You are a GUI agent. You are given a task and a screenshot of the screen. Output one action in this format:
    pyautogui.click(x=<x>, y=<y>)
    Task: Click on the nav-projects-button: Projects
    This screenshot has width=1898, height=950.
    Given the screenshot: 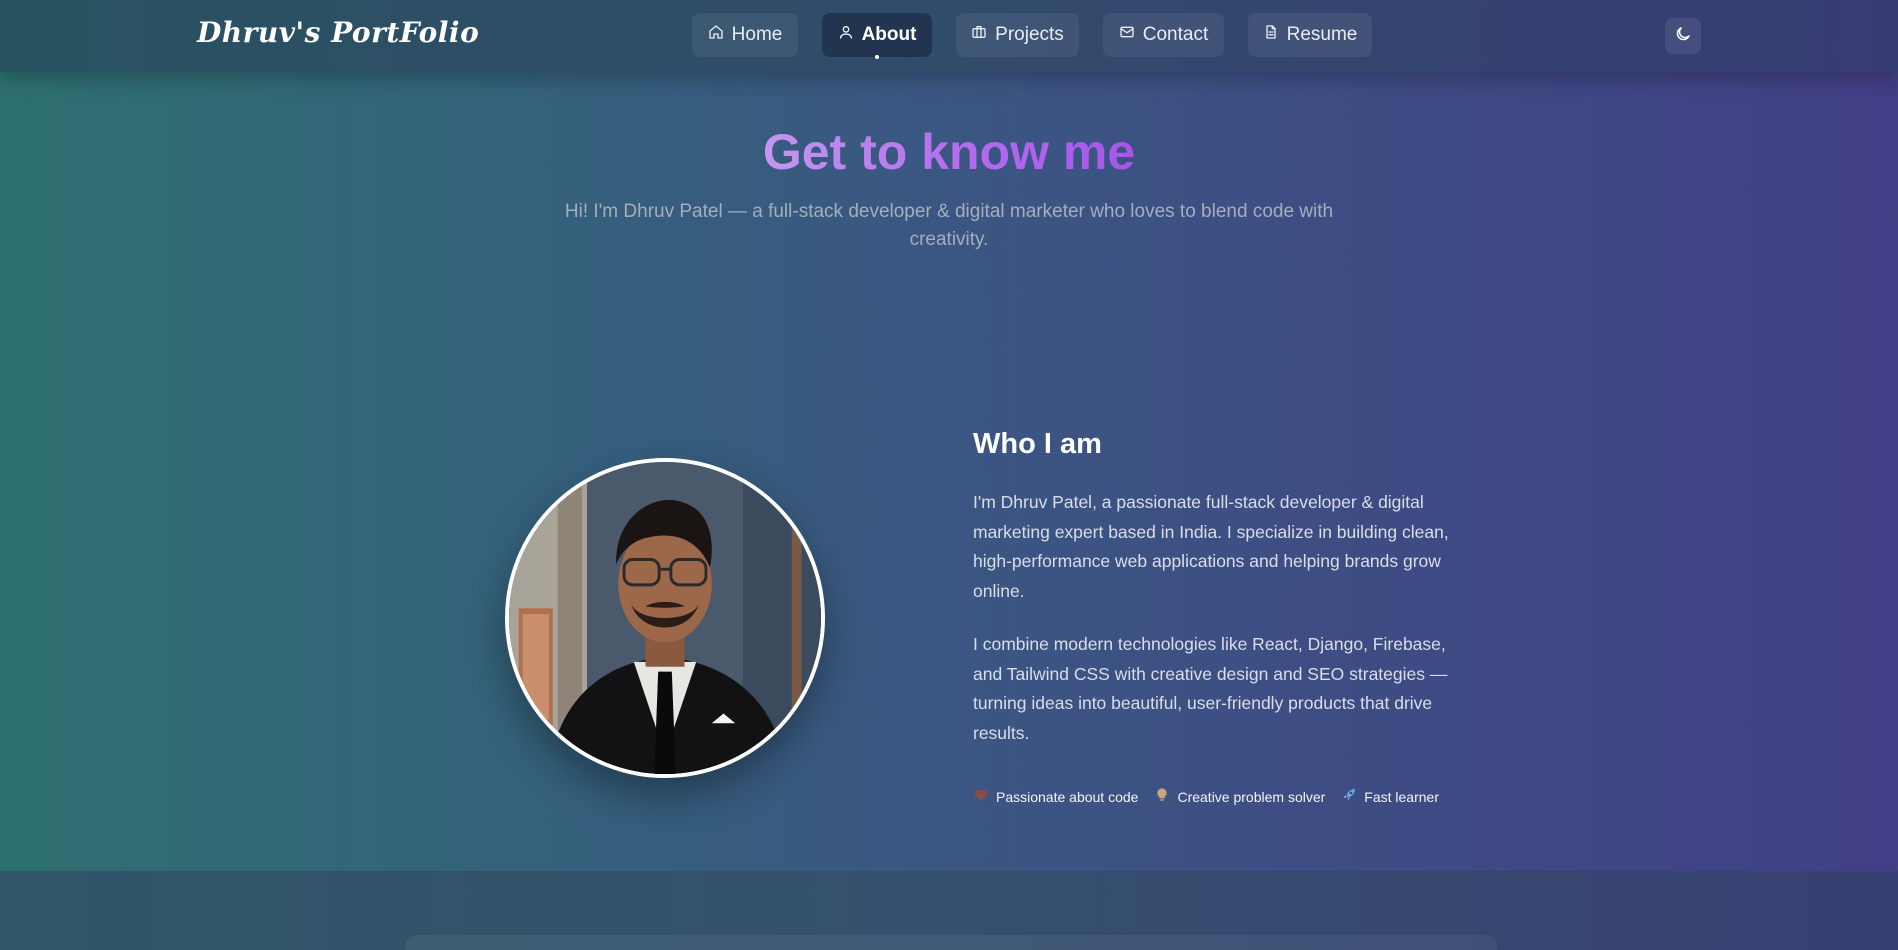 What is the action you would take?
    pyautogui.click(x=1017, y=35)
    